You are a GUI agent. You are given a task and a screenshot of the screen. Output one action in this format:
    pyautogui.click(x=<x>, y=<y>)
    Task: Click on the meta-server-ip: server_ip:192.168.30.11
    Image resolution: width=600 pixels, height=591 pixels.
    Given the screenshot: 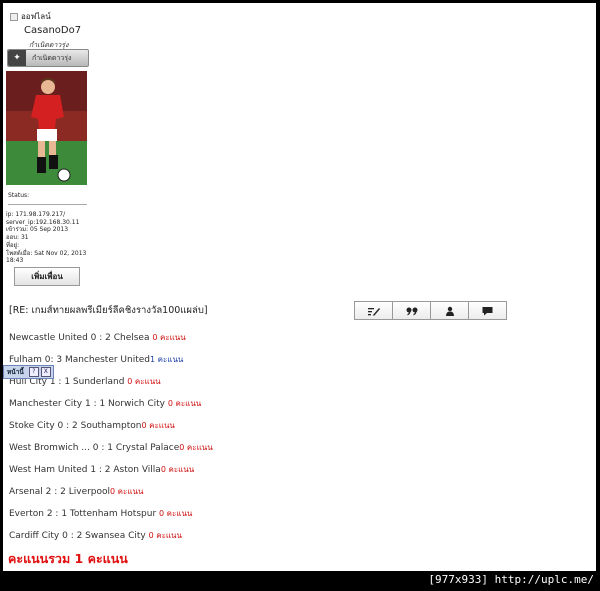 What is the action you would take?
    pyautogui.click(x=43, y=222)
    